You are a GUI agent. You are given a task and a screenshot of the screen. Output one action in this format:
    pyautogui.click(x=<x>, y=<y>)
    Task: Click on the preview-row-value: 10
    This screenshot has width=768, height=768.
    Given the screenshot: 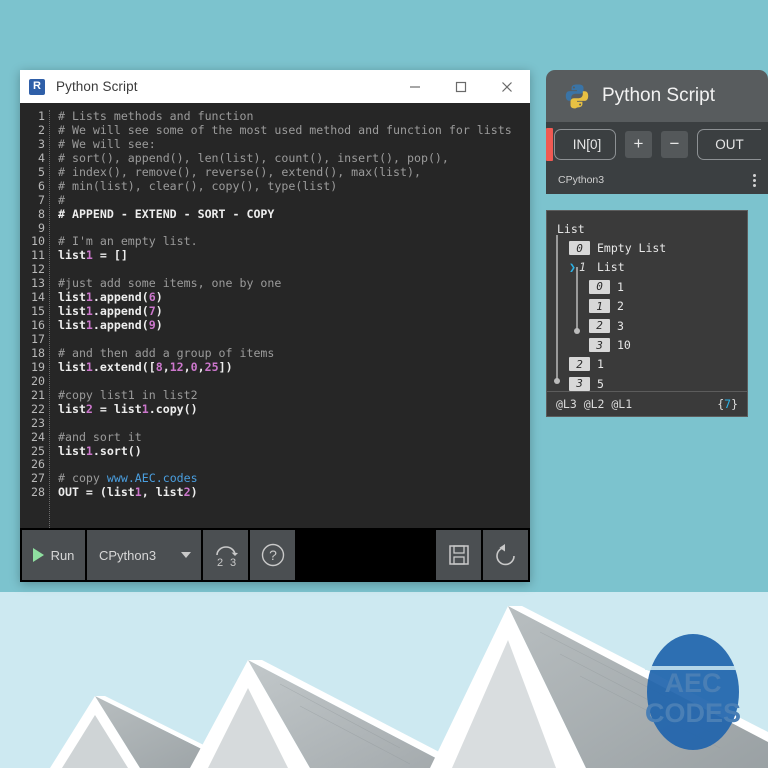 What is the action you would take?
    pyautogui.click(x=624, y=345)
    